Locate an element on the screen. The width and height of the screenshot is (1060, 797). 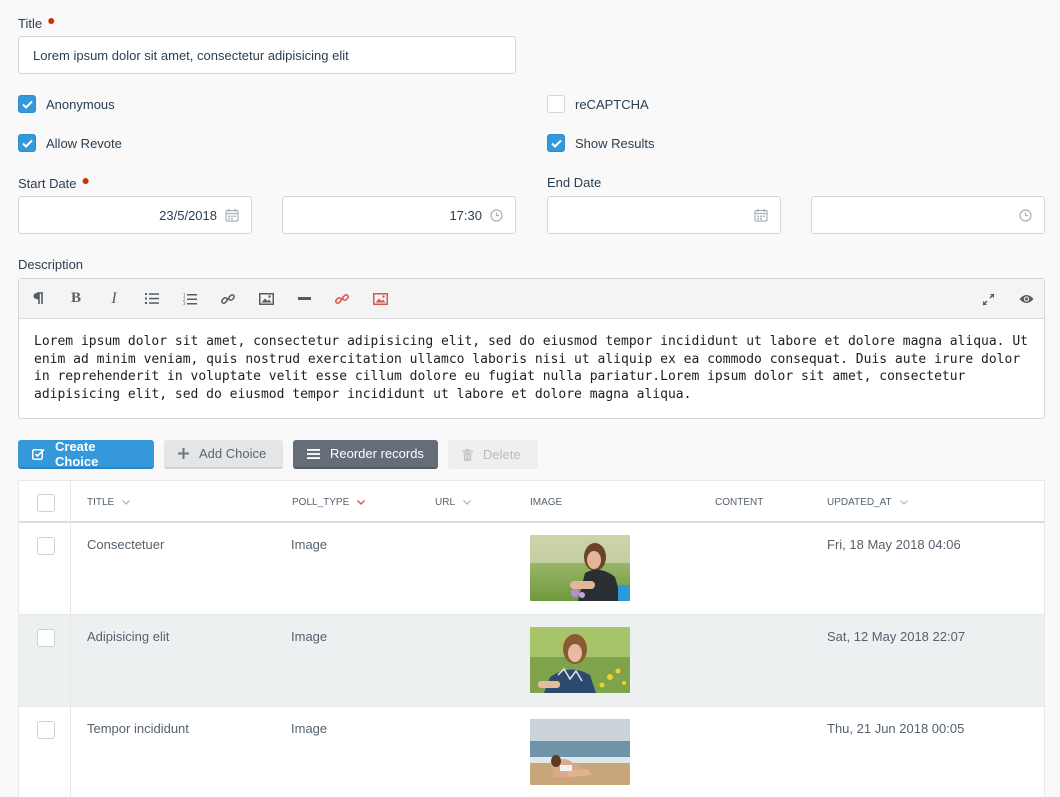
column-content: CONTENT is located at coordinates (739, 502).